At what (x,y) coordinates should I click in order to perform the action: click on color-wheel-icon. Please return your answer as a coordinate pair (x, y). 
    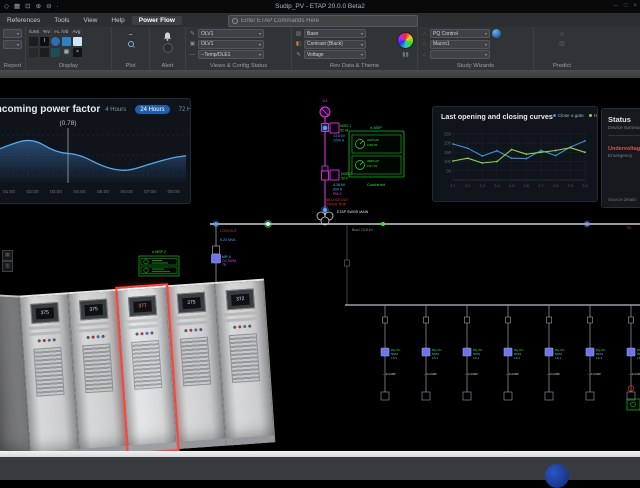
    Looking at the image, I should click on (405, 40).